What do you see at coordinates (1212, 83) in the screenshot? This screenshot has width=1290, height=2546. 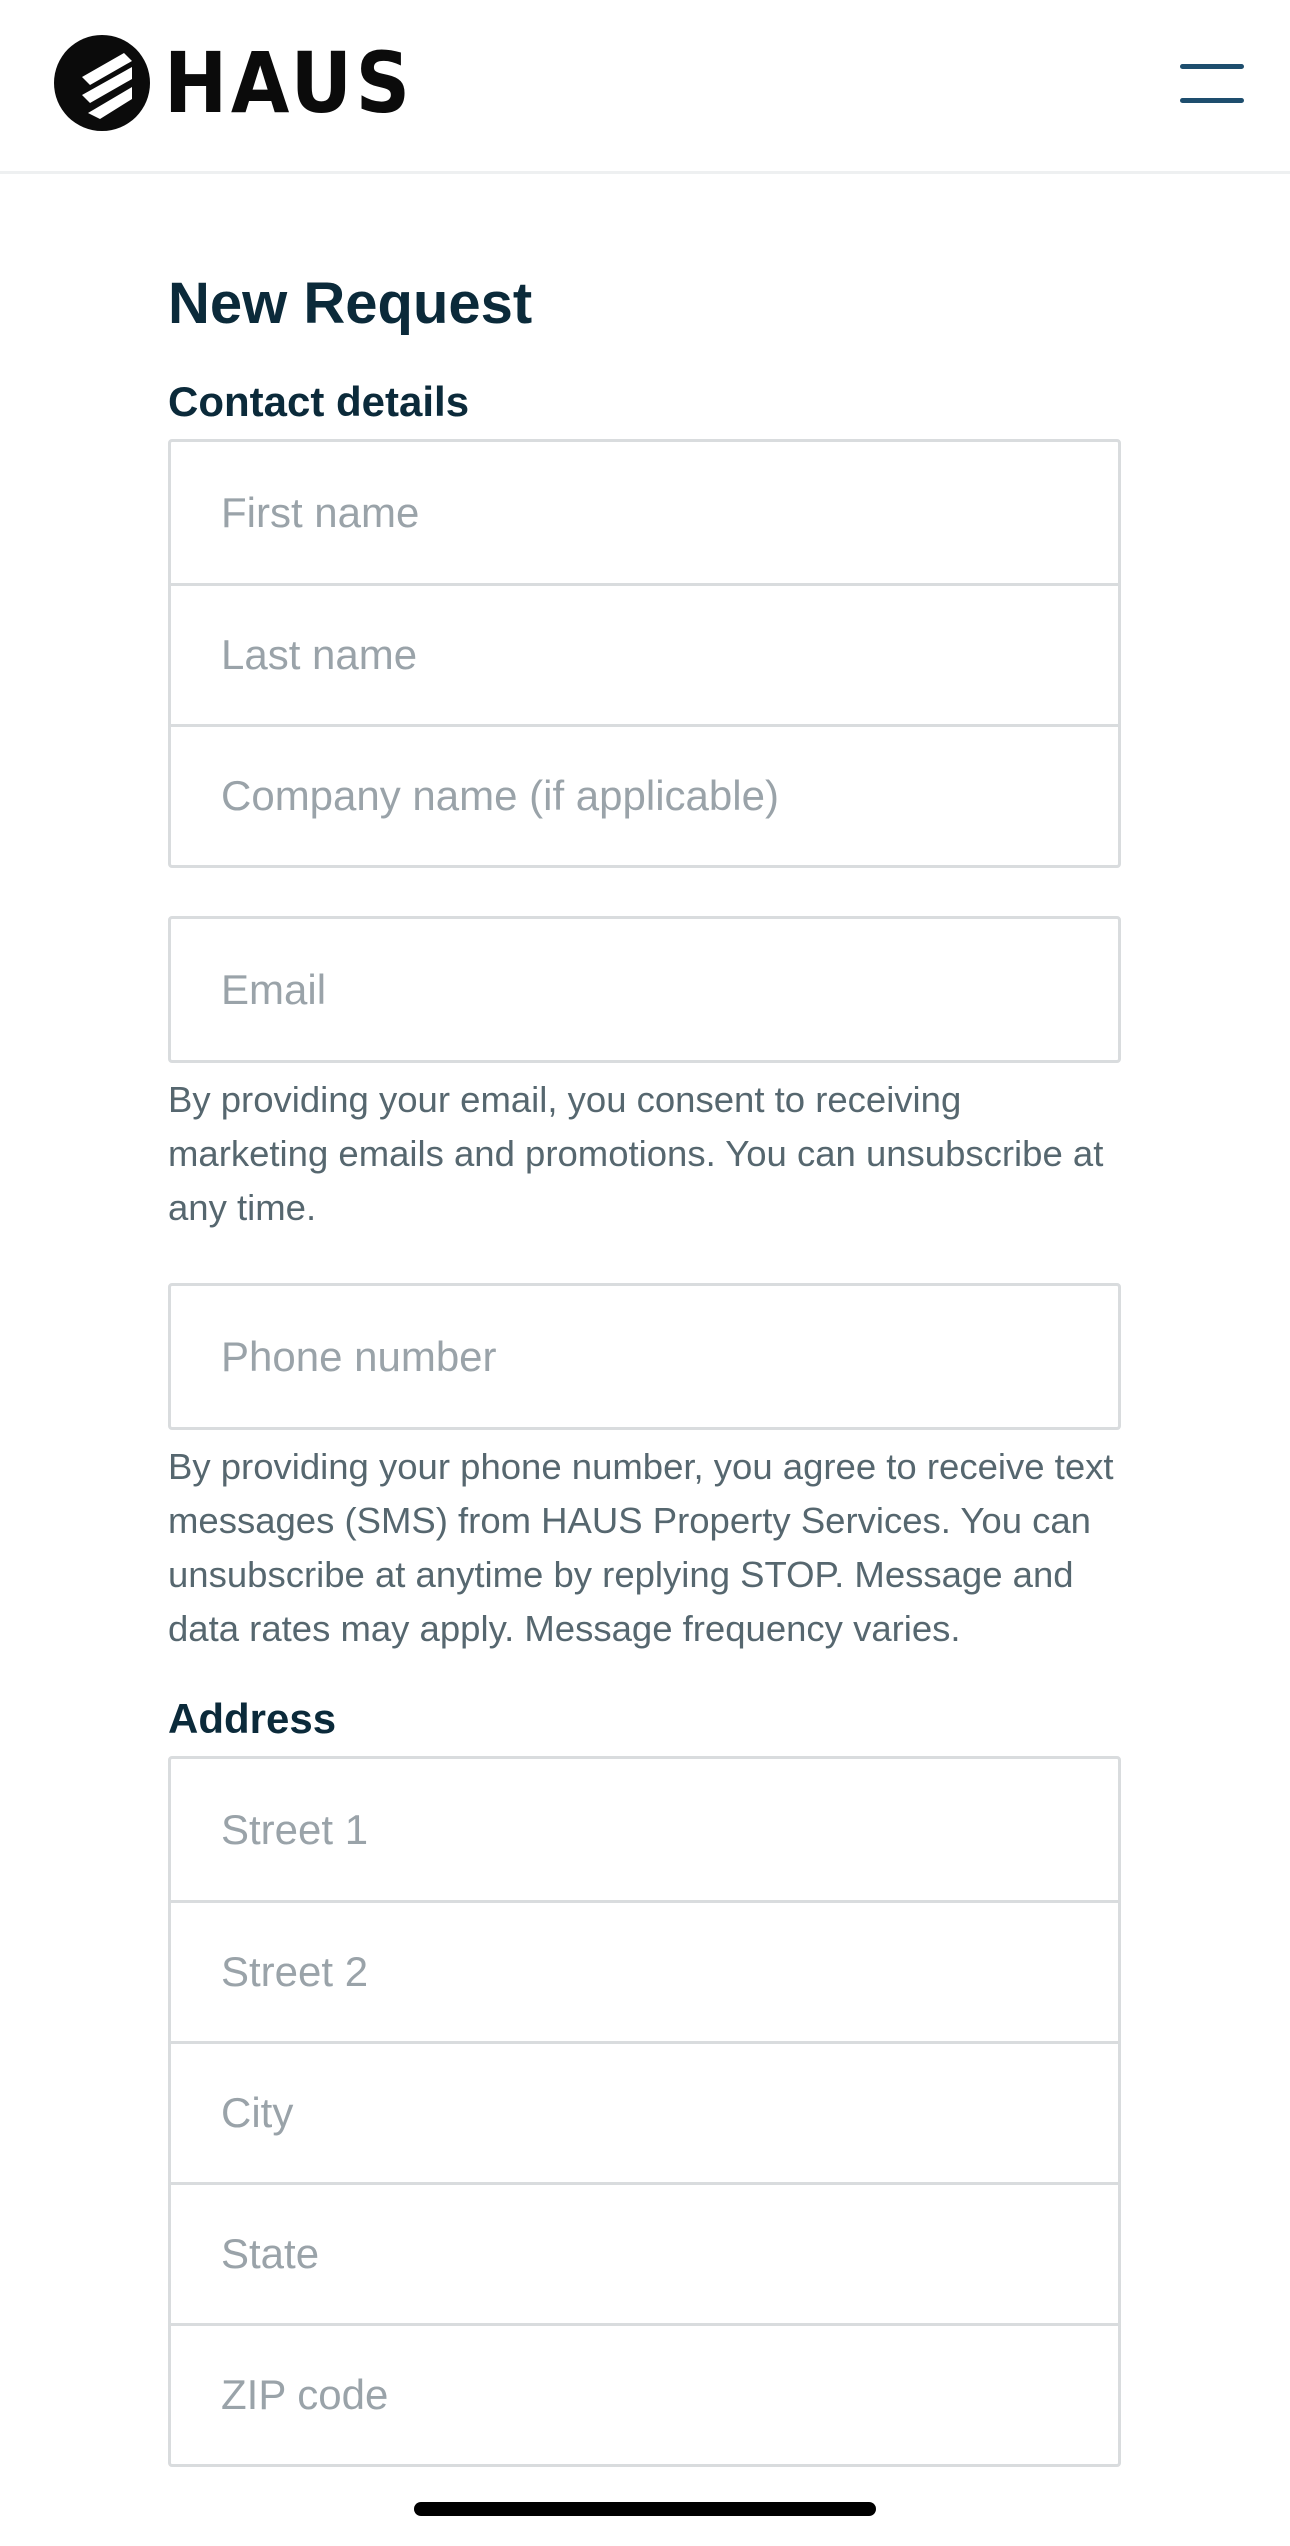 I see `hamburger-menu-icon` at bounding box center [1212, 83].